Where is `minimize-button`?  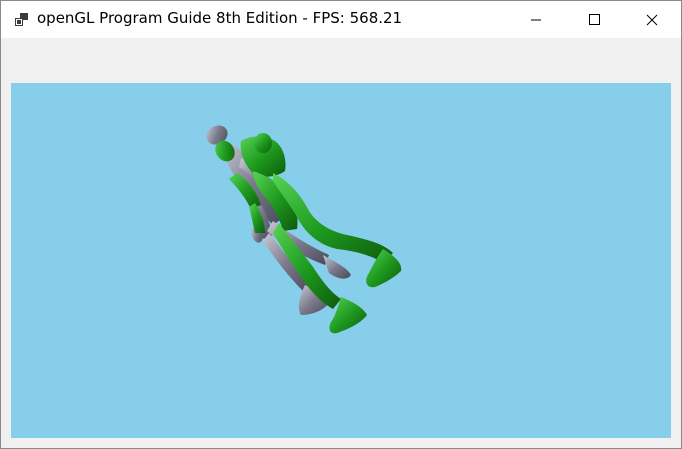
minimize-button is located at coordinates (536, 19).